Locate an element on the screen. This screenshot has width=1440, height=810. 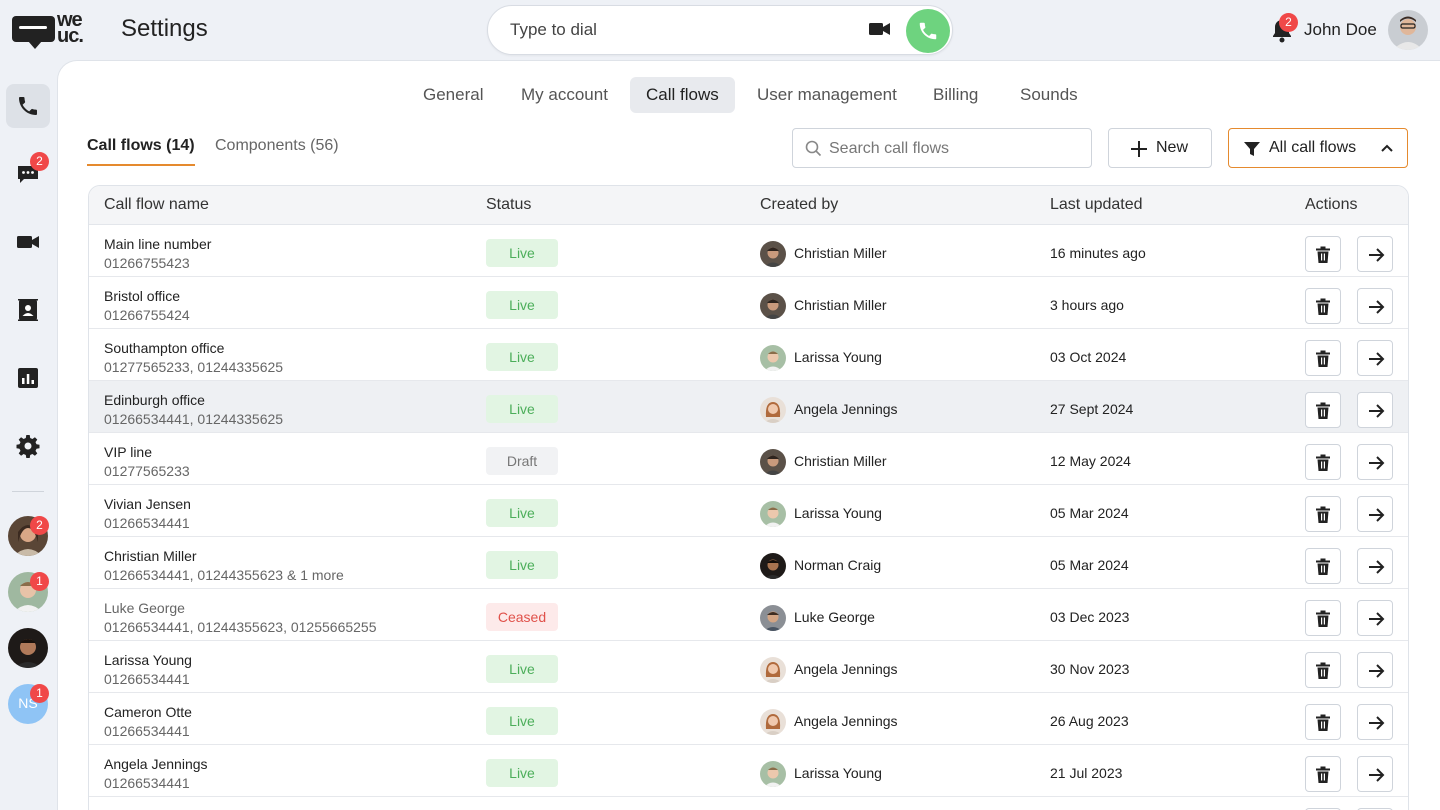
video-icon is located at coordinates (28, 242).